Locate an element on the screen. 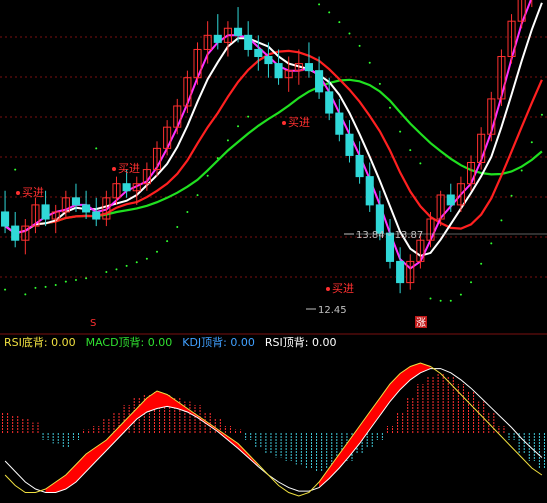  price-label: 13.84 - 13.87 is located at coordinates (389, 235).